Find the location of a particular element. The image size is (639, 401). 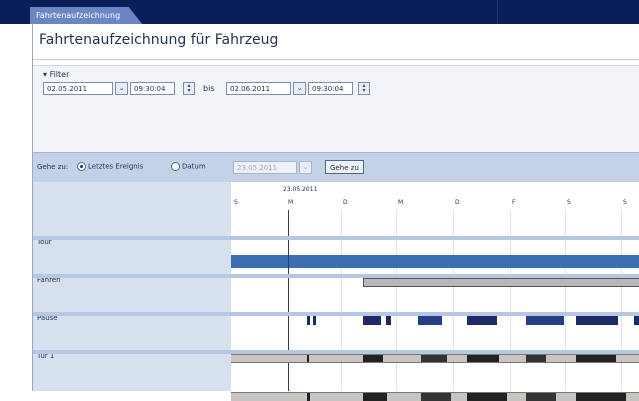

day-label: F is located at coordinates (514, 202).